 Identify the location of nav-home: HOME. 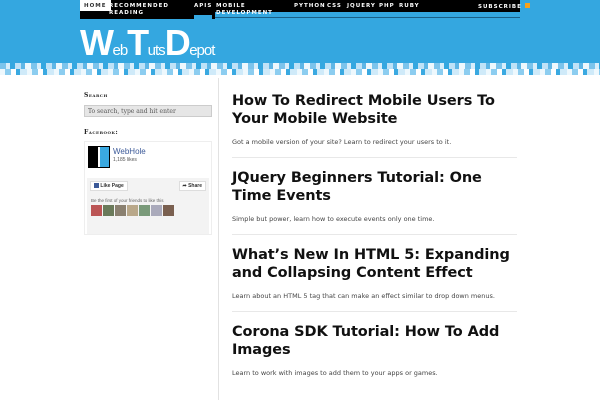
(95, 5).